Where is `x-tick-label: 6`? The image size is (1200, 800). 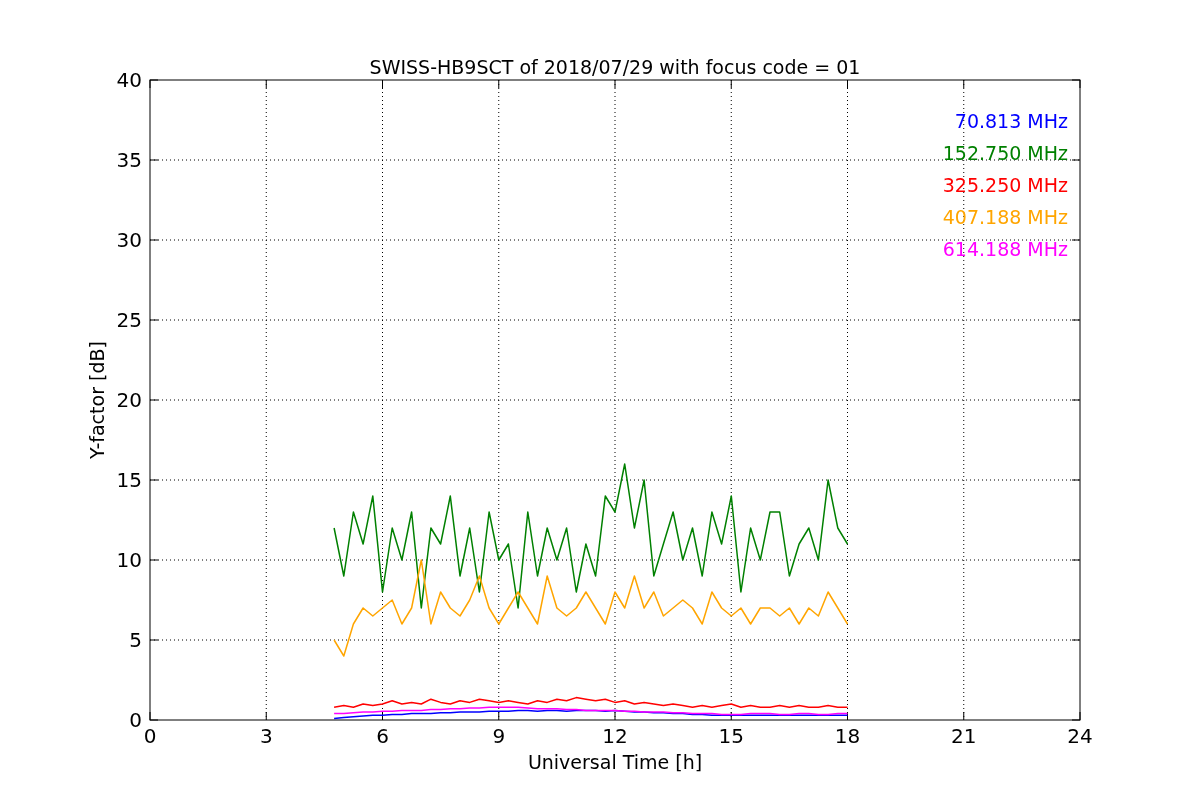
x-tick-label: 6 is located at coordinates (382, 736).